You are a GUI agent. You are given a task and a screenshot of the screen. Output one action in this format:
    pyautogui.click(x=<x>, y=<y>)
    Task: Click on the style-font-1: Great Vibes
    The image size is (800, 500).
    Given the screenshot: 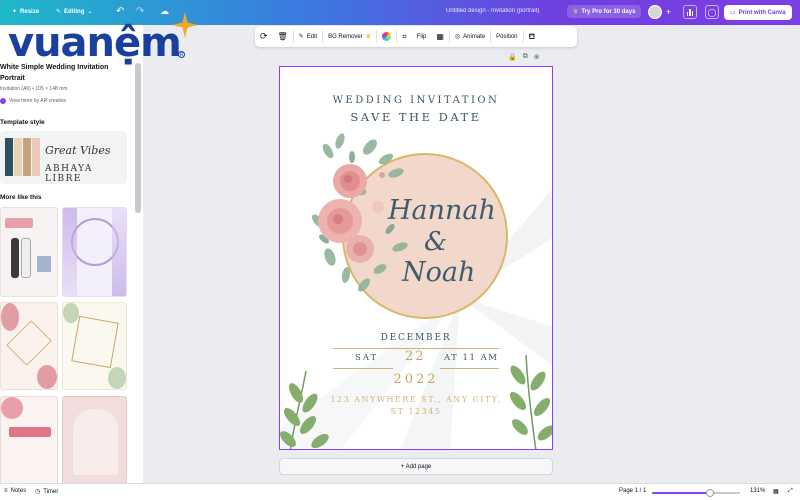 What is the action you would take?
    pyautogui.click(x=78, y=150)
    